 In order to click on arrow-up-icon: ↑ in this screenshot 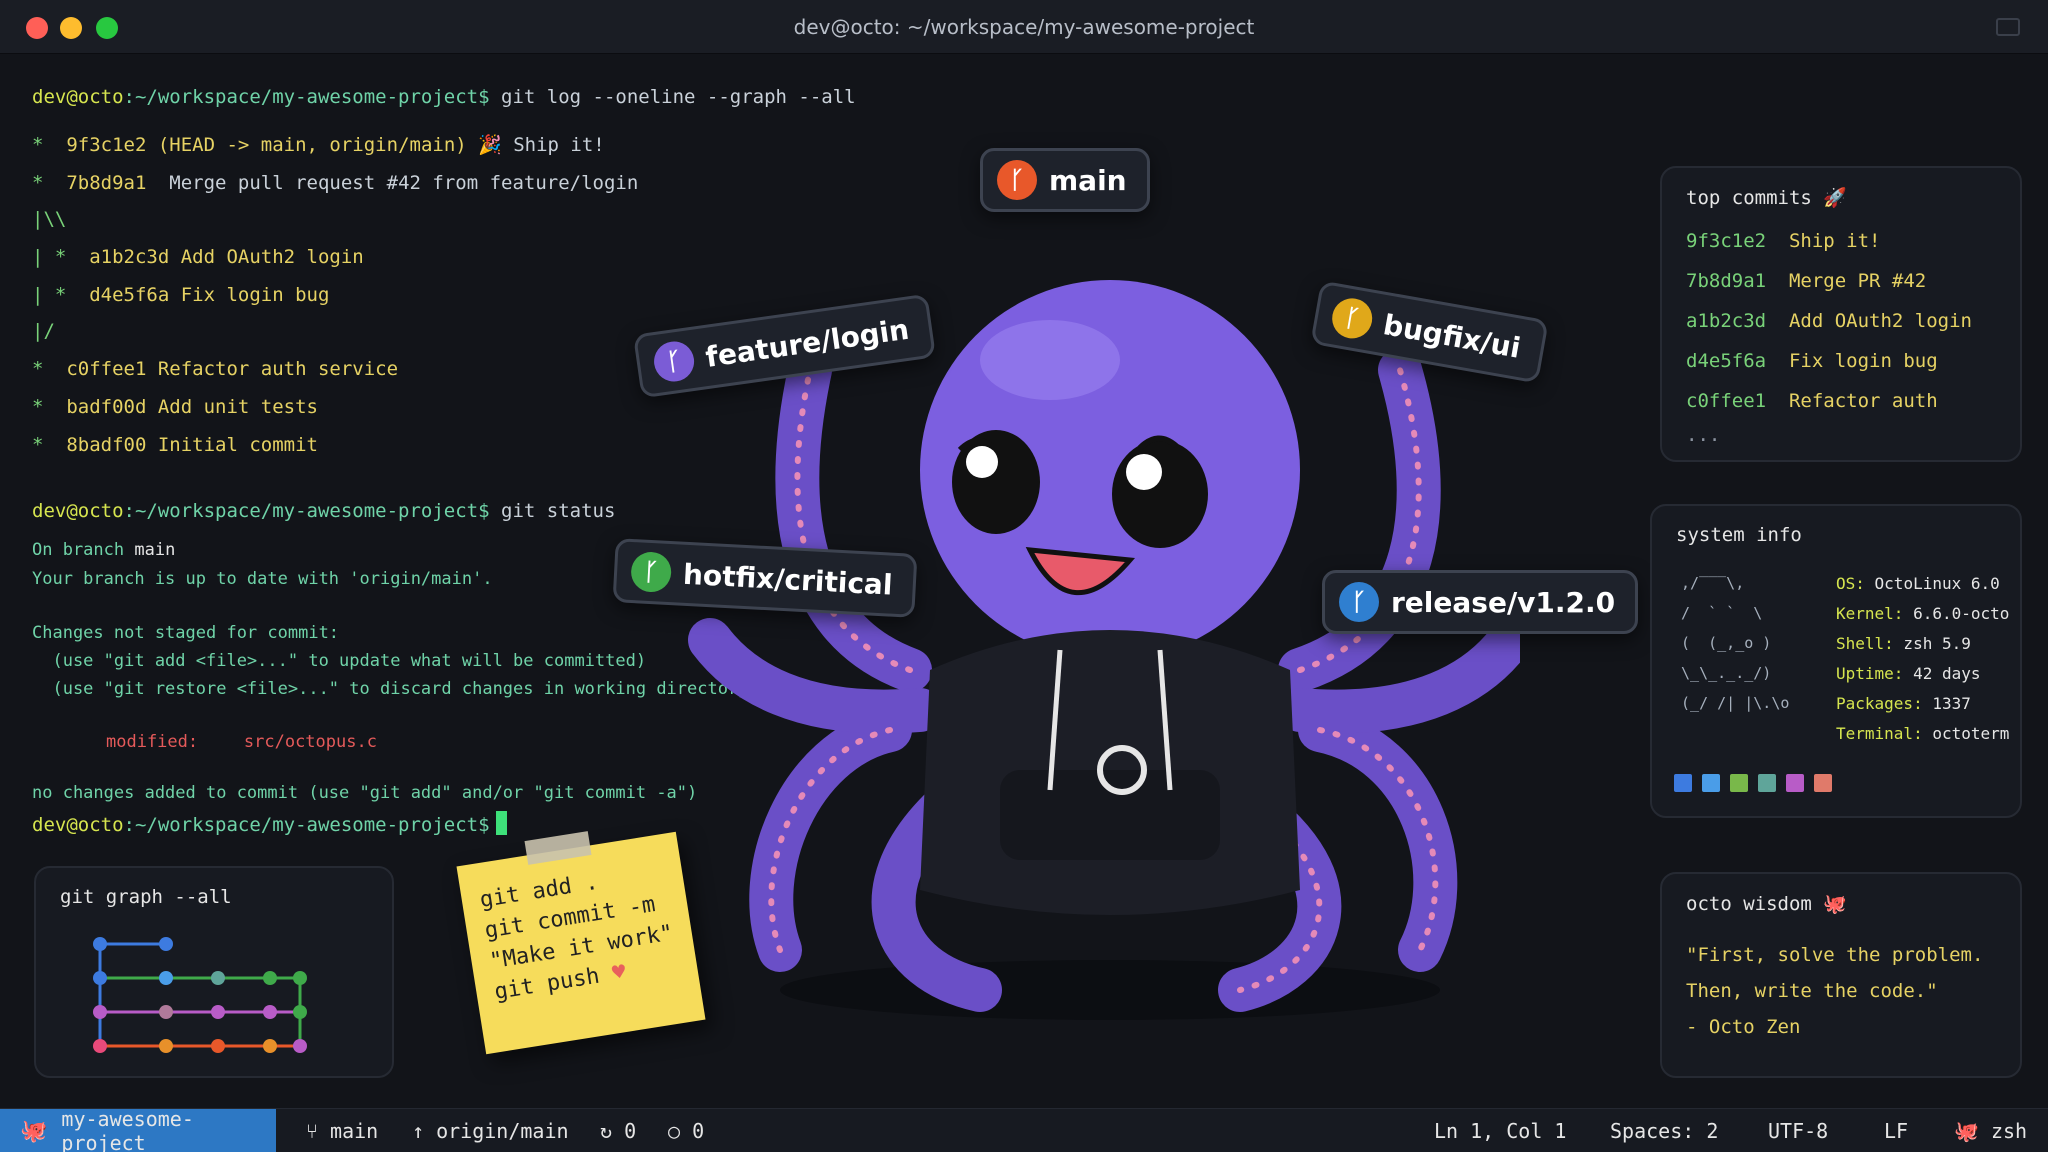, I will do `click(418, 1131)`.